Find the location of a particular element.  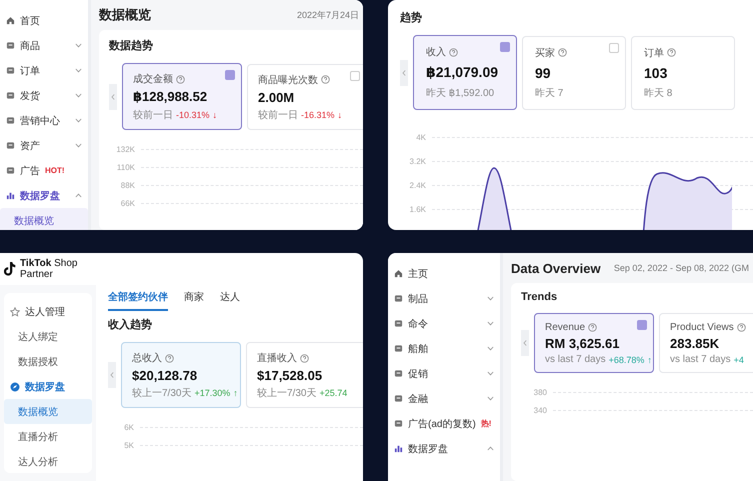

axis-label: 3.2K is located at coordinates (417, 161).